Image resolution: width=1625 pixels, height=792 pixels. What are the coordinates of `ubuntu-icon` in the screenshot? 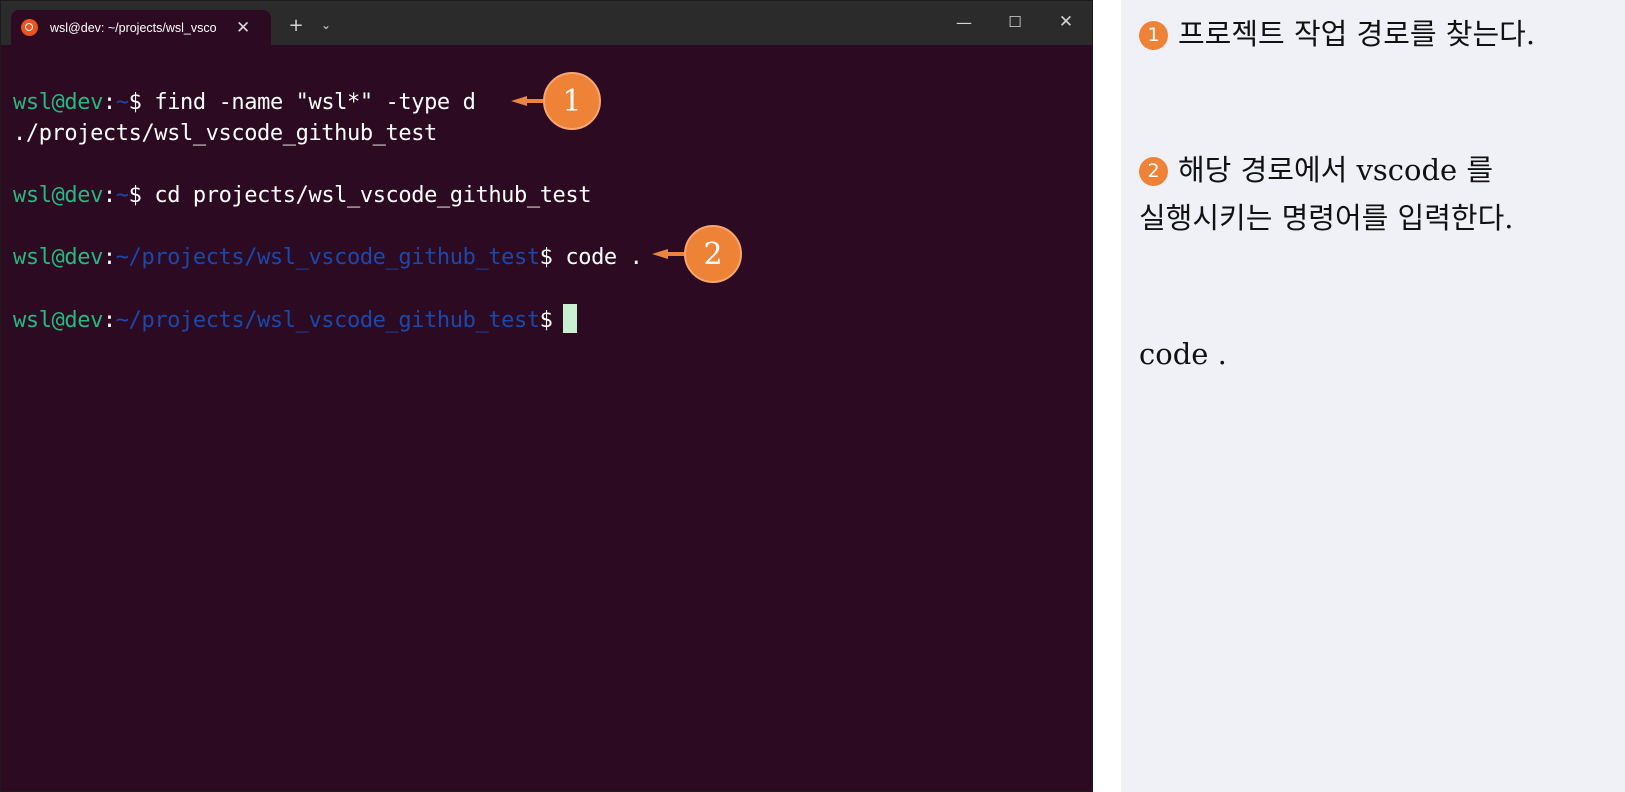 It's located at (29, 27).